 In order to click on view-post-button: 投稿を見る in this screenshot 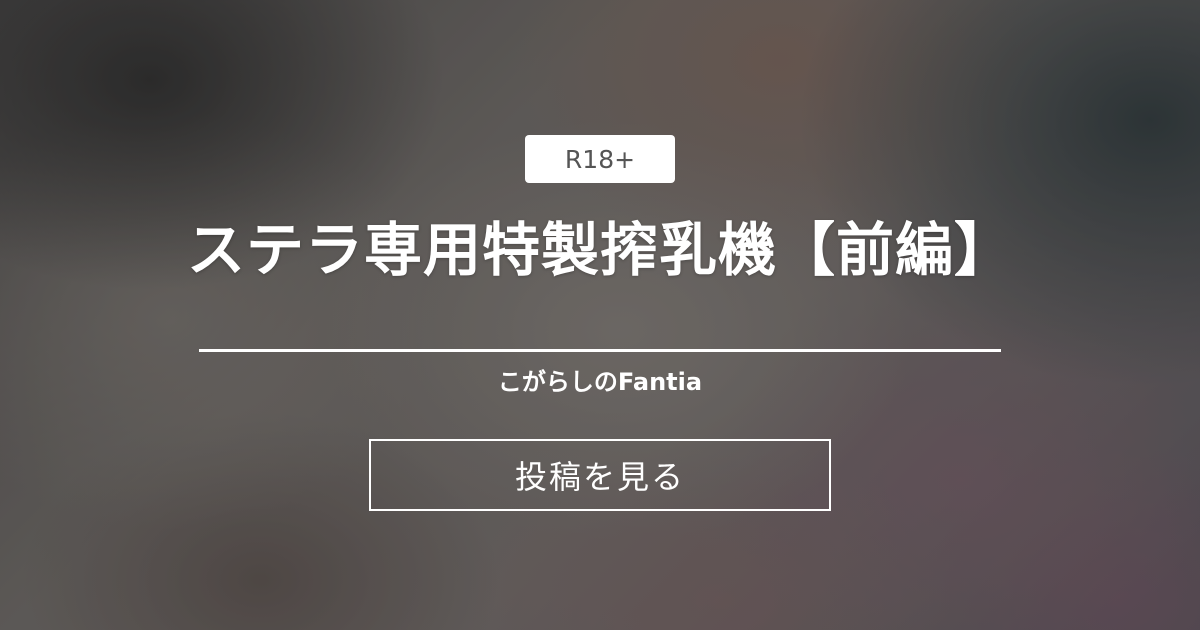, I will do `click(600, 475)`.